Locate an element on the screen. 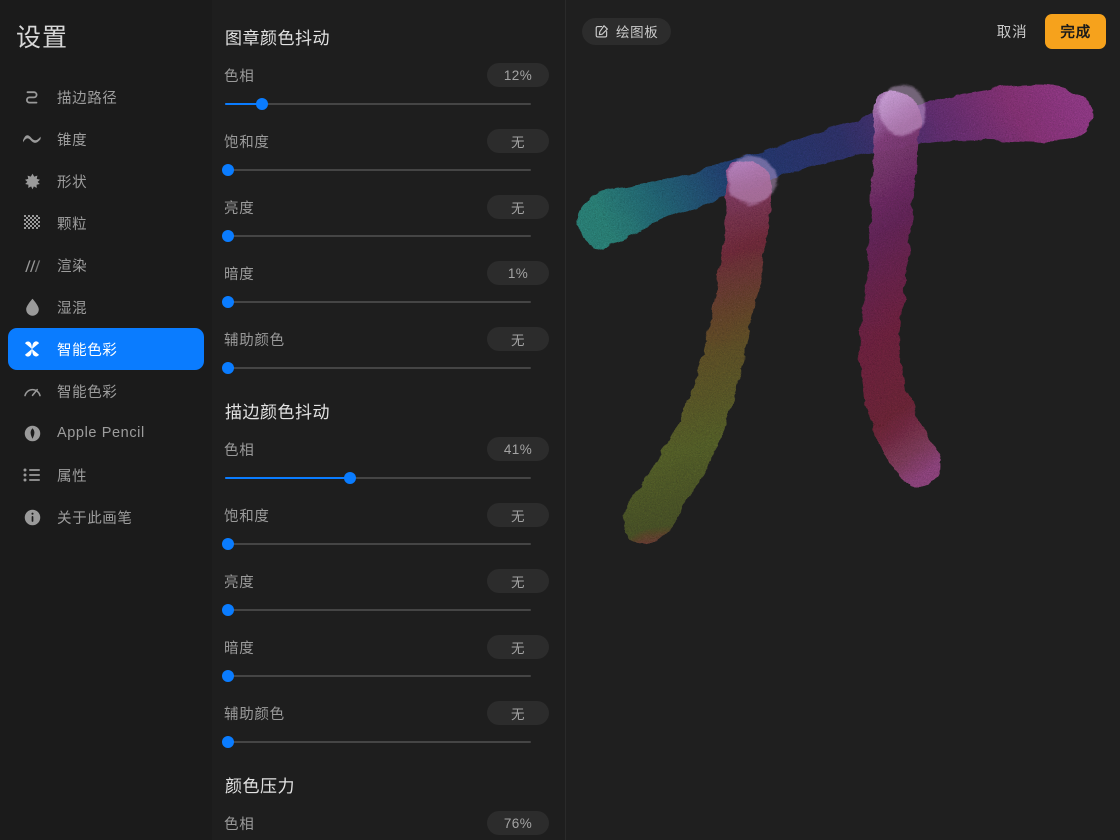 Image resolution: width=1120 pixels, height=840 pixels. sidebar-item-stroke-path: 描边路径 is located at coordinates (106, 97).